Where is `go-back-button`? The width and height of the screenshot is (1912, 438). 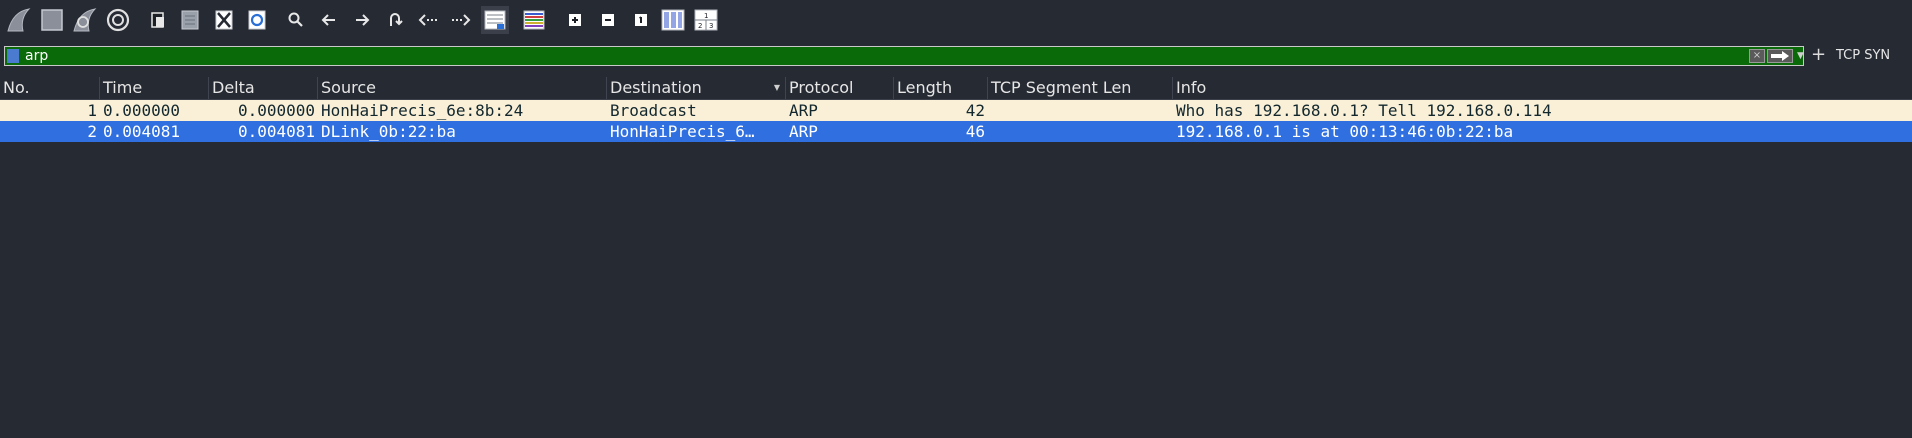
go-back-button is located at coordinates (329, 20).